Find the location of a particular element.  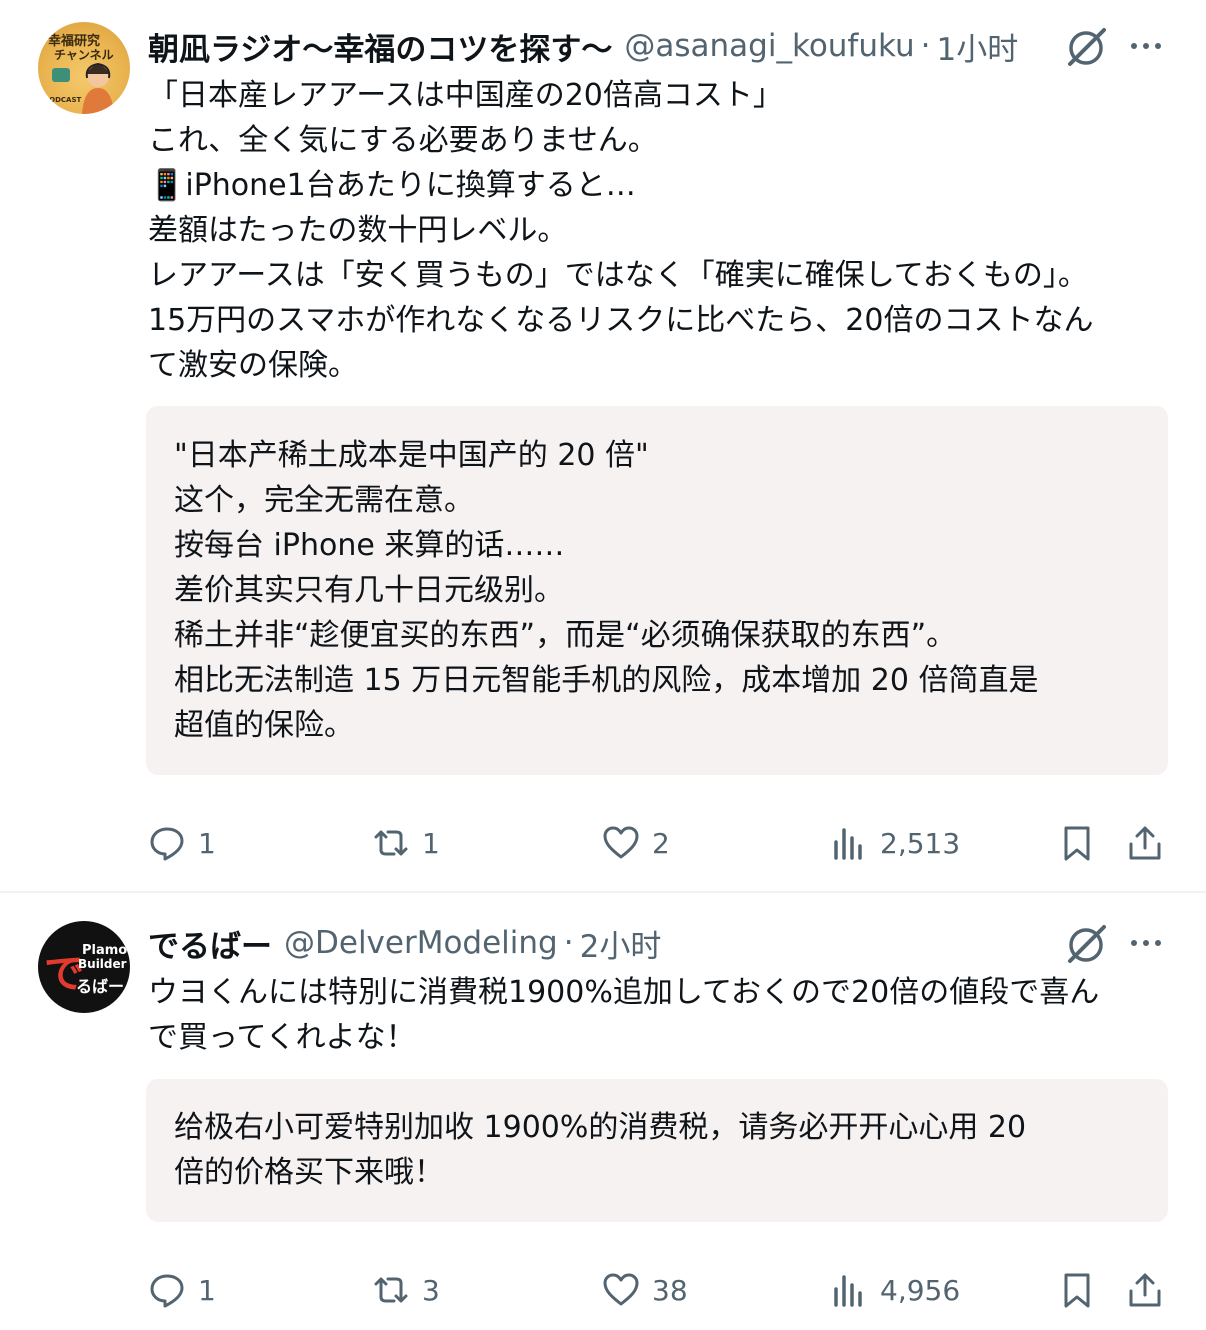

post-body-line: 差額はたったの数十円レベル。 is located at coordinates (358, 230).